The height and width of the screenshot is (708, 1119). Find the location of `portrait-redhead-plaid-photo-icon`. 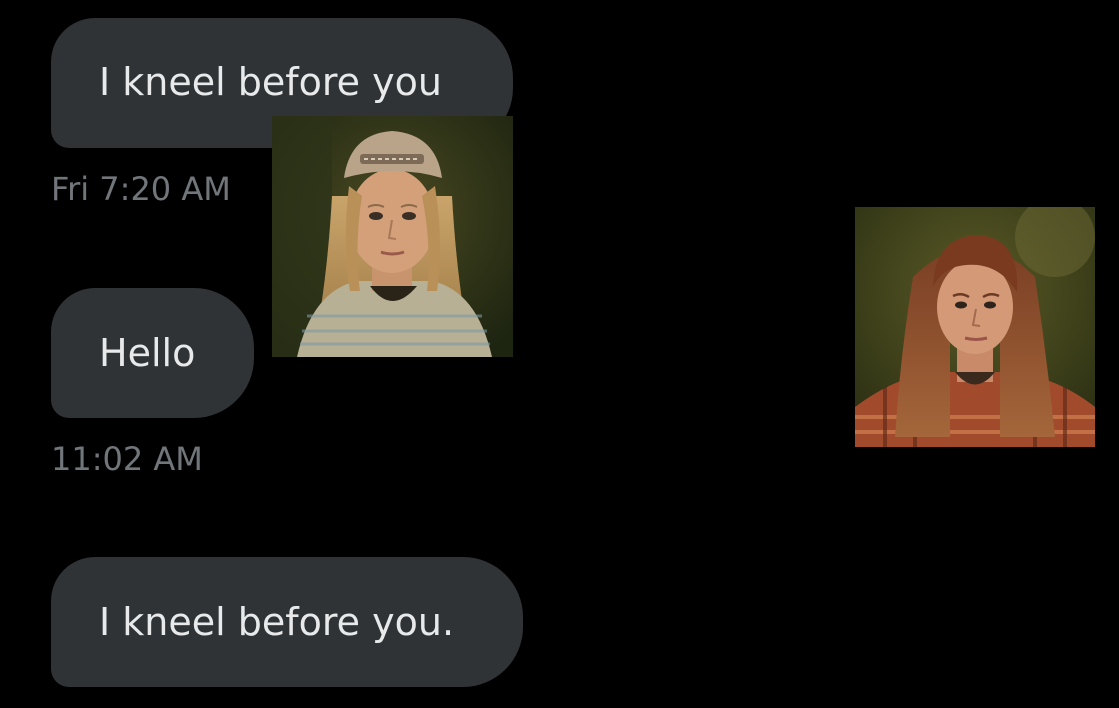

portrait-redhead-plaid-photo-icon is located at coordinates (975, 327).